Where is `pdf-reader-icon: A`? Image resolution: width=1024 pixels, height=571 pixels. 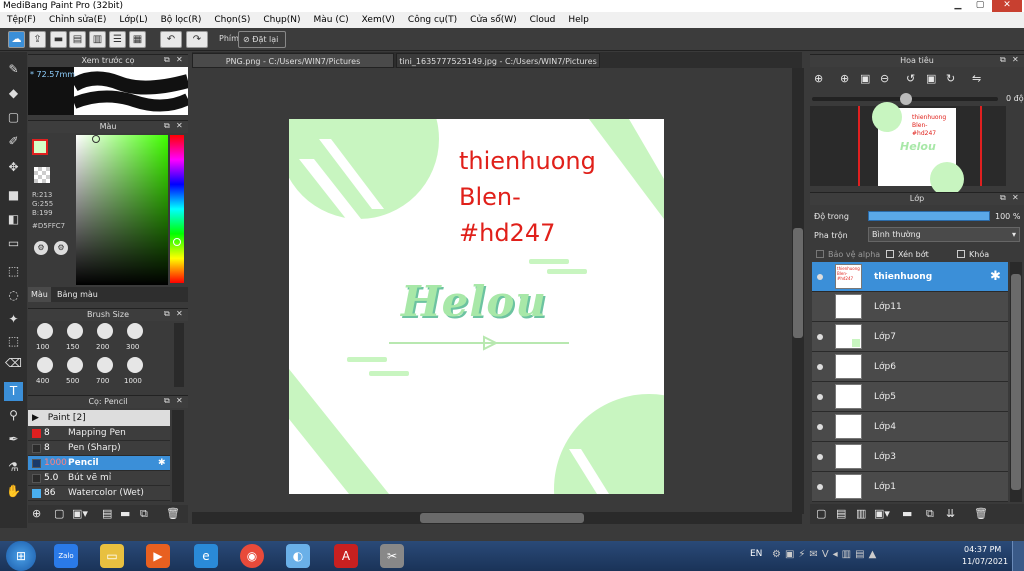 pdf-reader-icon: A is located at coordinates (346, 556).